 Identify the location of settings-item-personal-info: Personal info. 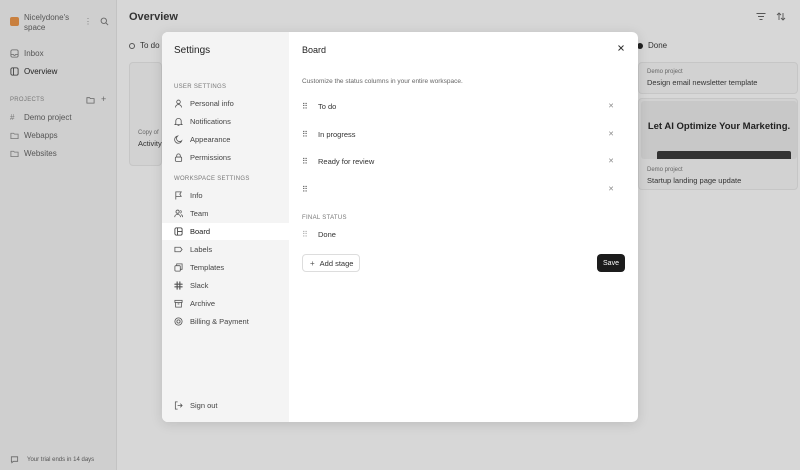
(225, 103).